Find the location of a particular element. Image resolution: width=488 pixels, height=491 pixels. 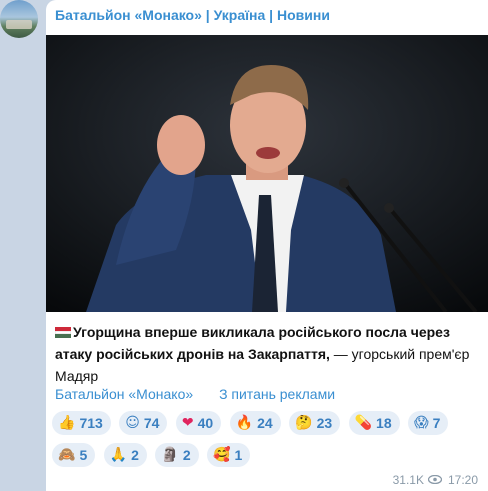

reaction-count: 74 is located at coordinates (151, 423).